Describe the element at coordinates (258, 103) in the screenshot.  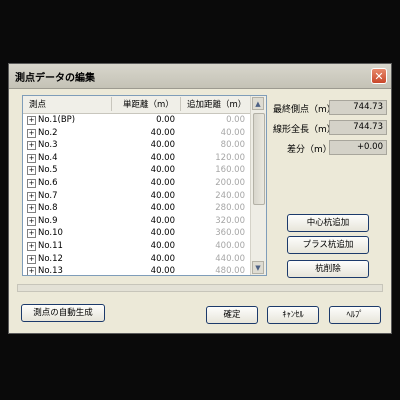
I see `scroll-up-icon: ▲` at that location.